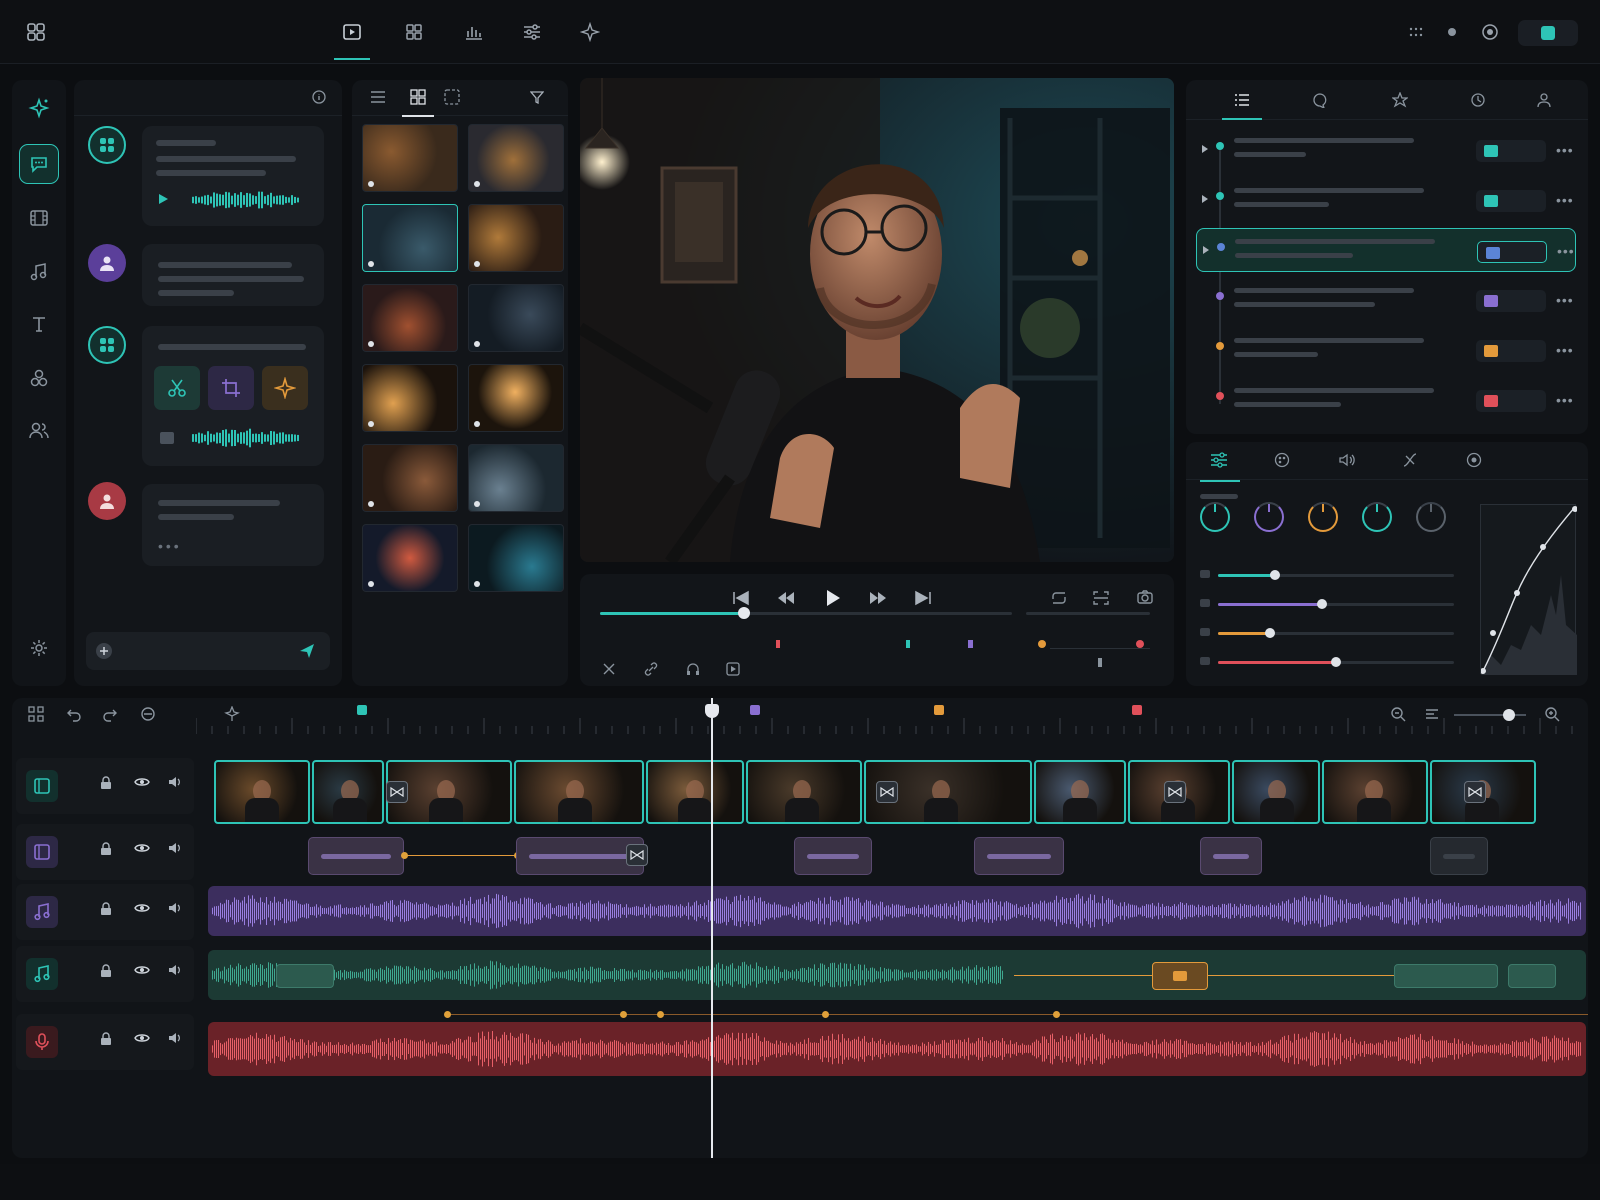 The image size is (1600, 1200). Describe the element at coordinates (923, 600) in the screenshot. I see `skip-forward-icon` at that location.